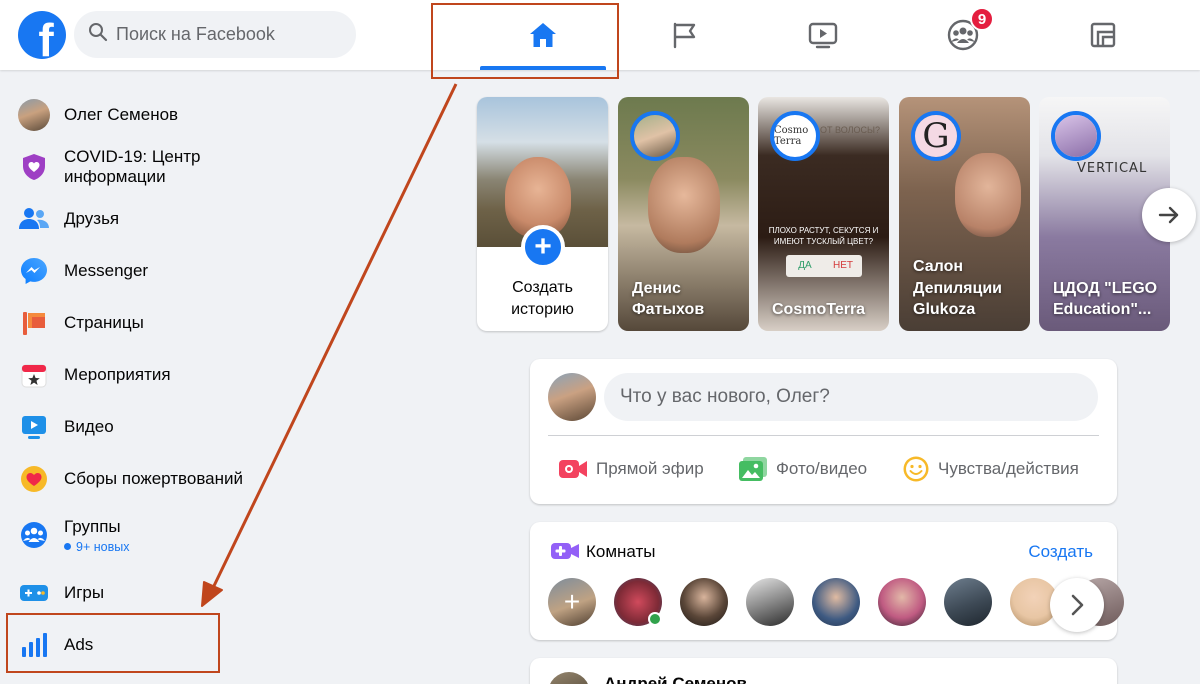 The width and height of the screenshot is (1200, 684). I want to click on sidebar-item-events: Мероприятия, so click(153, 375).